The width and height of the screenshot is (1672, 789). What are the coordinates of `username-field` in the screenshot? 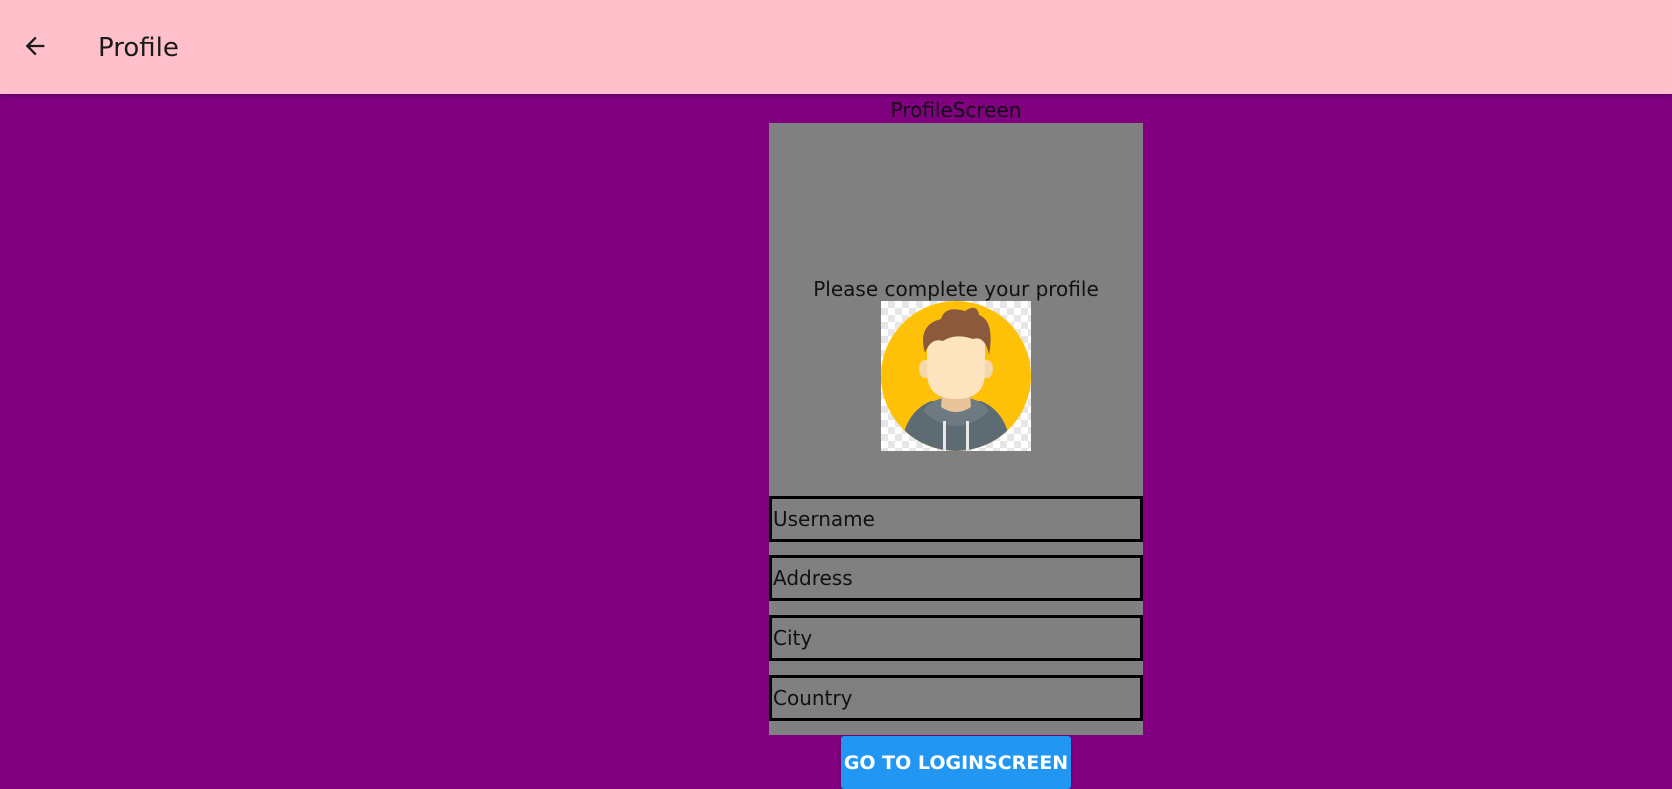 It's located at (956, 519).